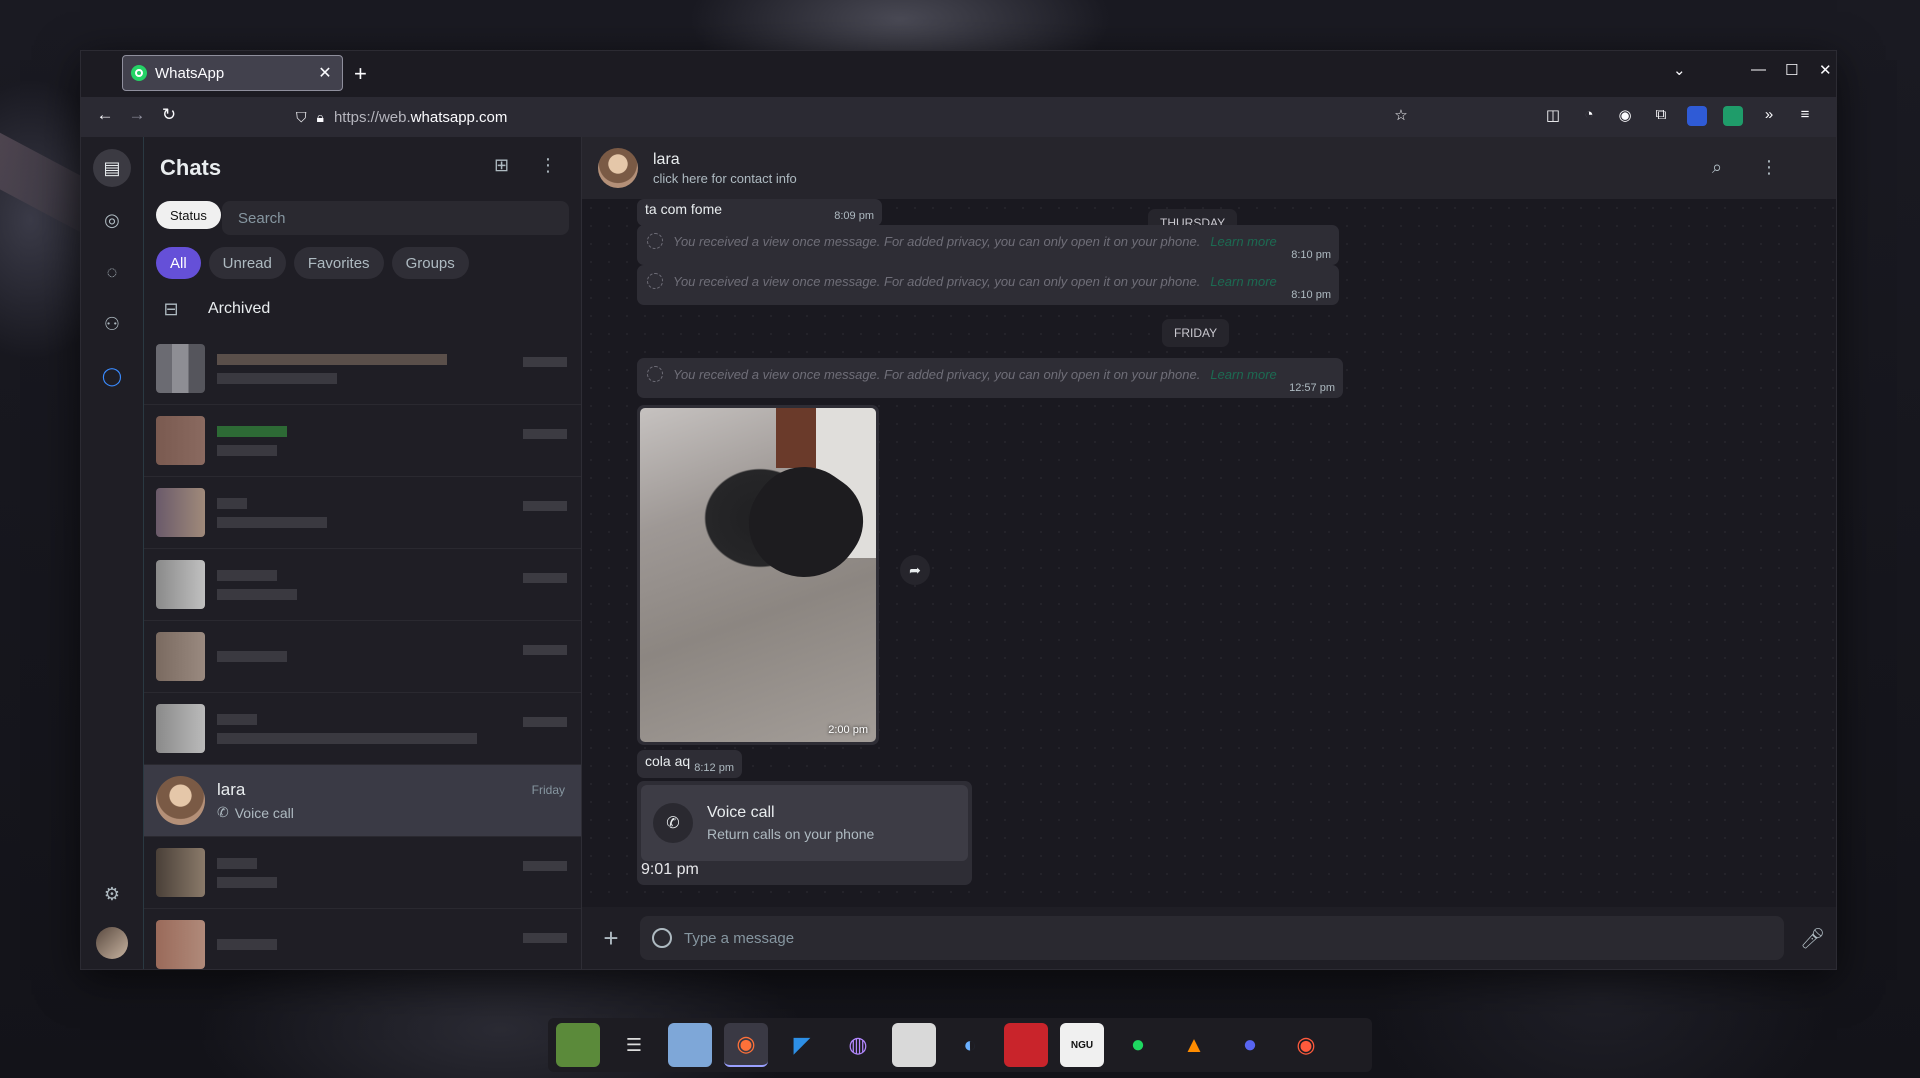  I want to click on emoji-icon, so click(662, 938).